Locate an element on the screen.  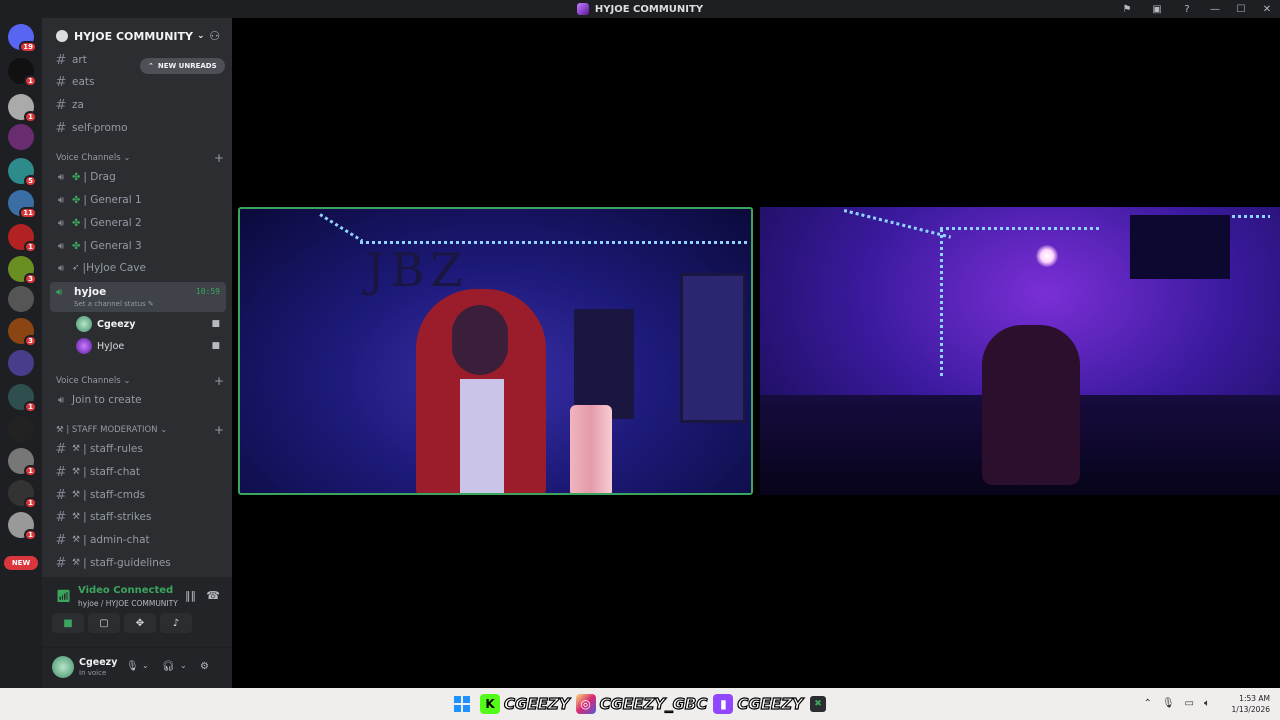
overlay-instagram-handle: CGEEZY_GBC is located at coordinates (653, 703).